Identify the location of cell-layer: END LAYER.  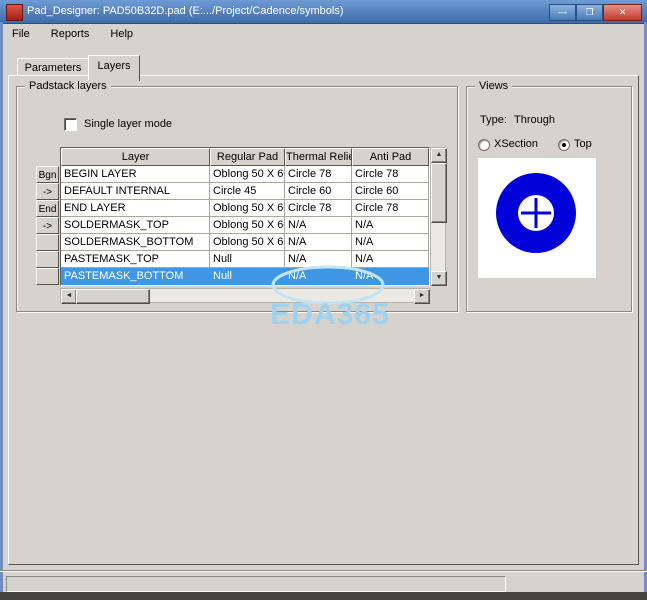
(135, 208).